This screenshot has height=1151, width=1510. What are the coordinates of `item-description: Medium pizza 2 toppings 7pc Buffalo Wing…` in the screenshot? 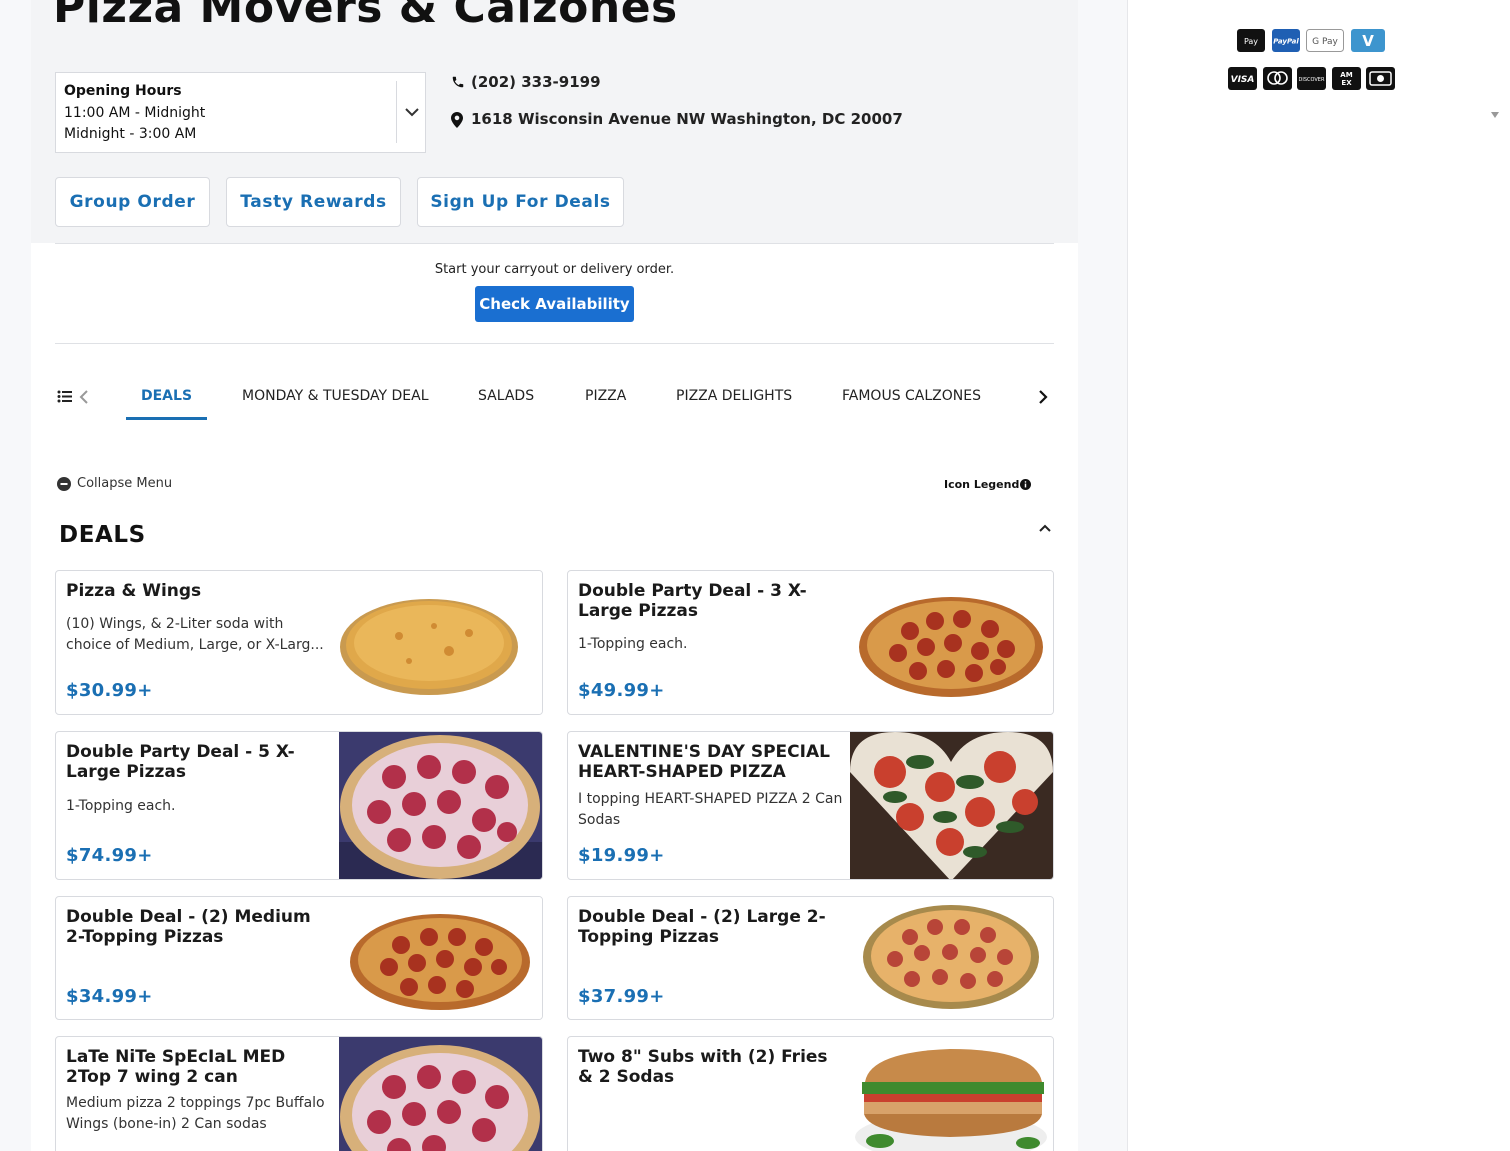 It's located at (195, 1113).